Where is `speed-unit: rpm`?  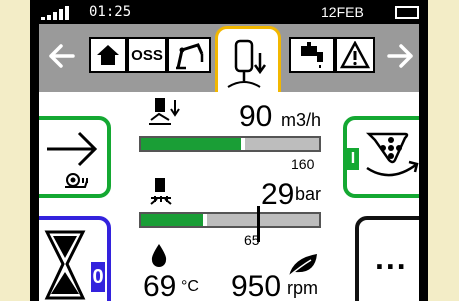 speed-unit: rpm is located at coordinates (302, 288).